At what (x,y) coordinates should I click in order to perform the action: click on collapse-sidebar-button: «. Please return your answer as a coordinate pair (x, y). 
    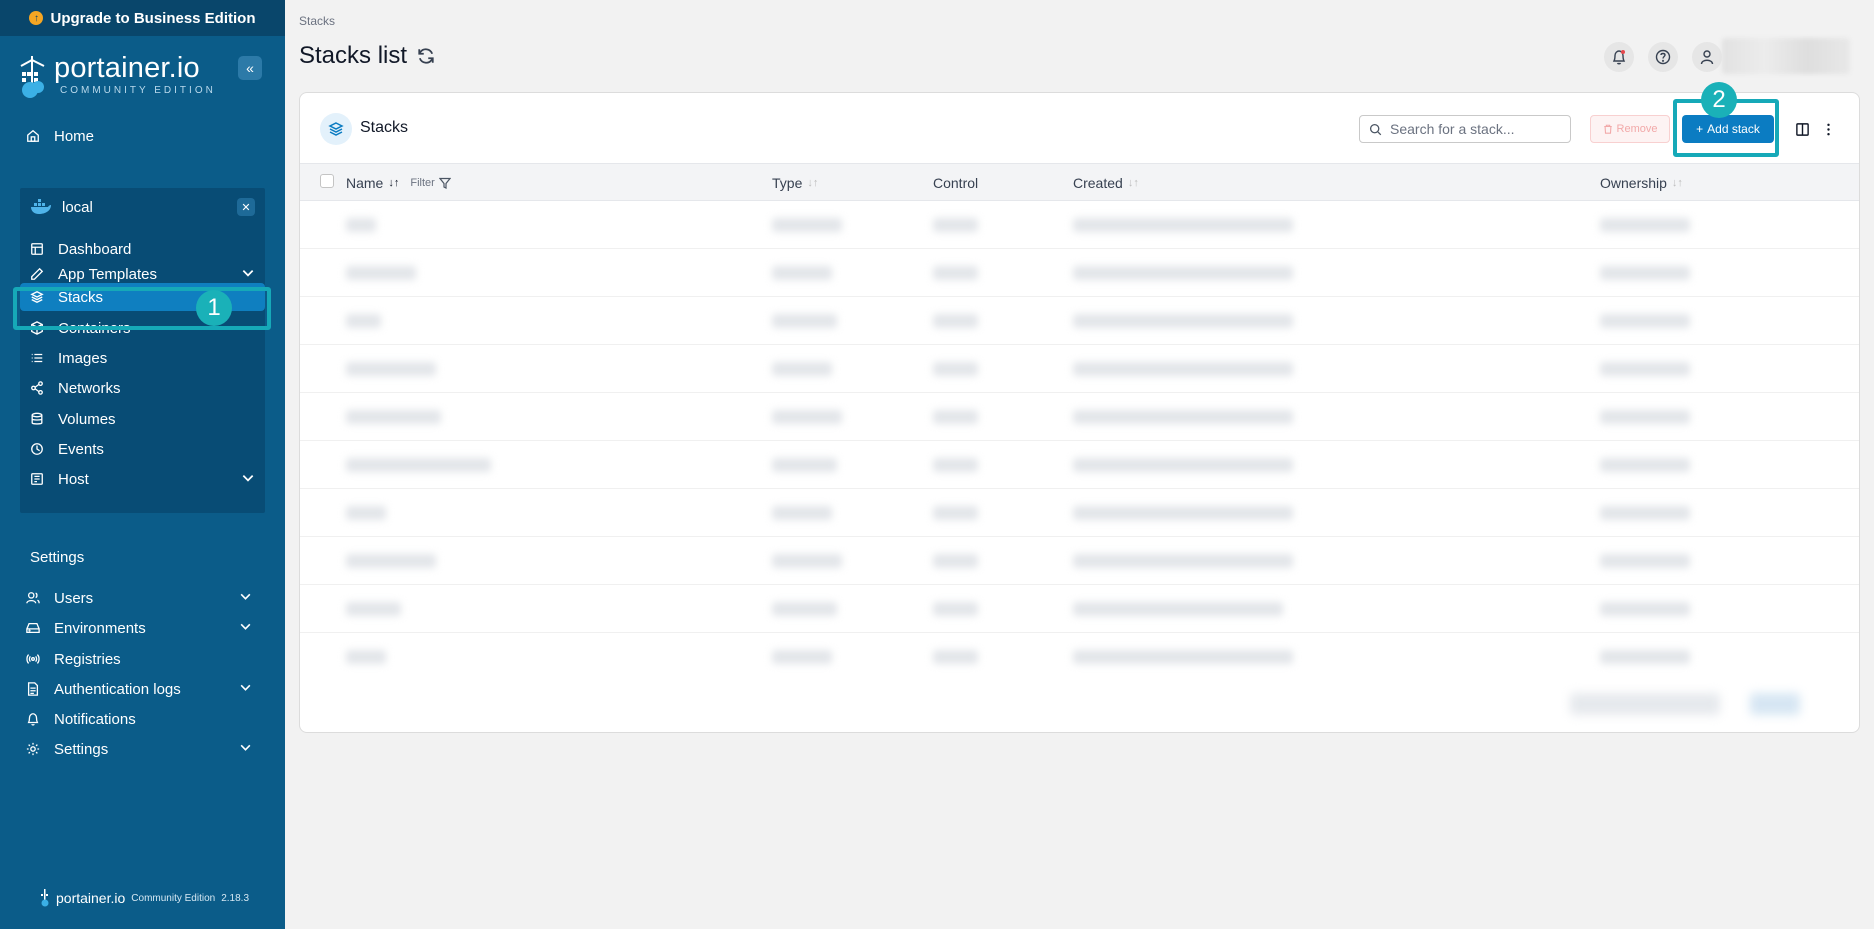
    Looking at the image, I should click on (250, 68).